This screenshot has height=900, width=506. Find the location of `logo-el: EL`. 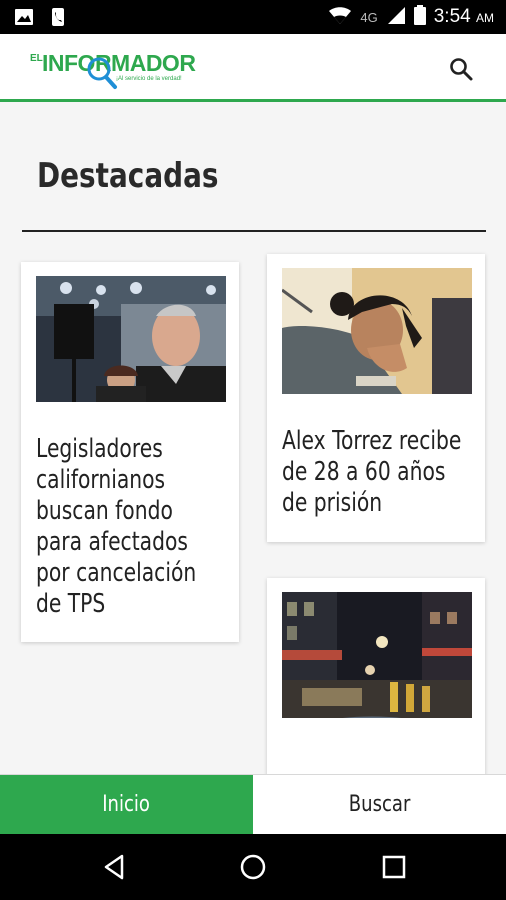

logo-el: EL is located at coordinates (36, 58).